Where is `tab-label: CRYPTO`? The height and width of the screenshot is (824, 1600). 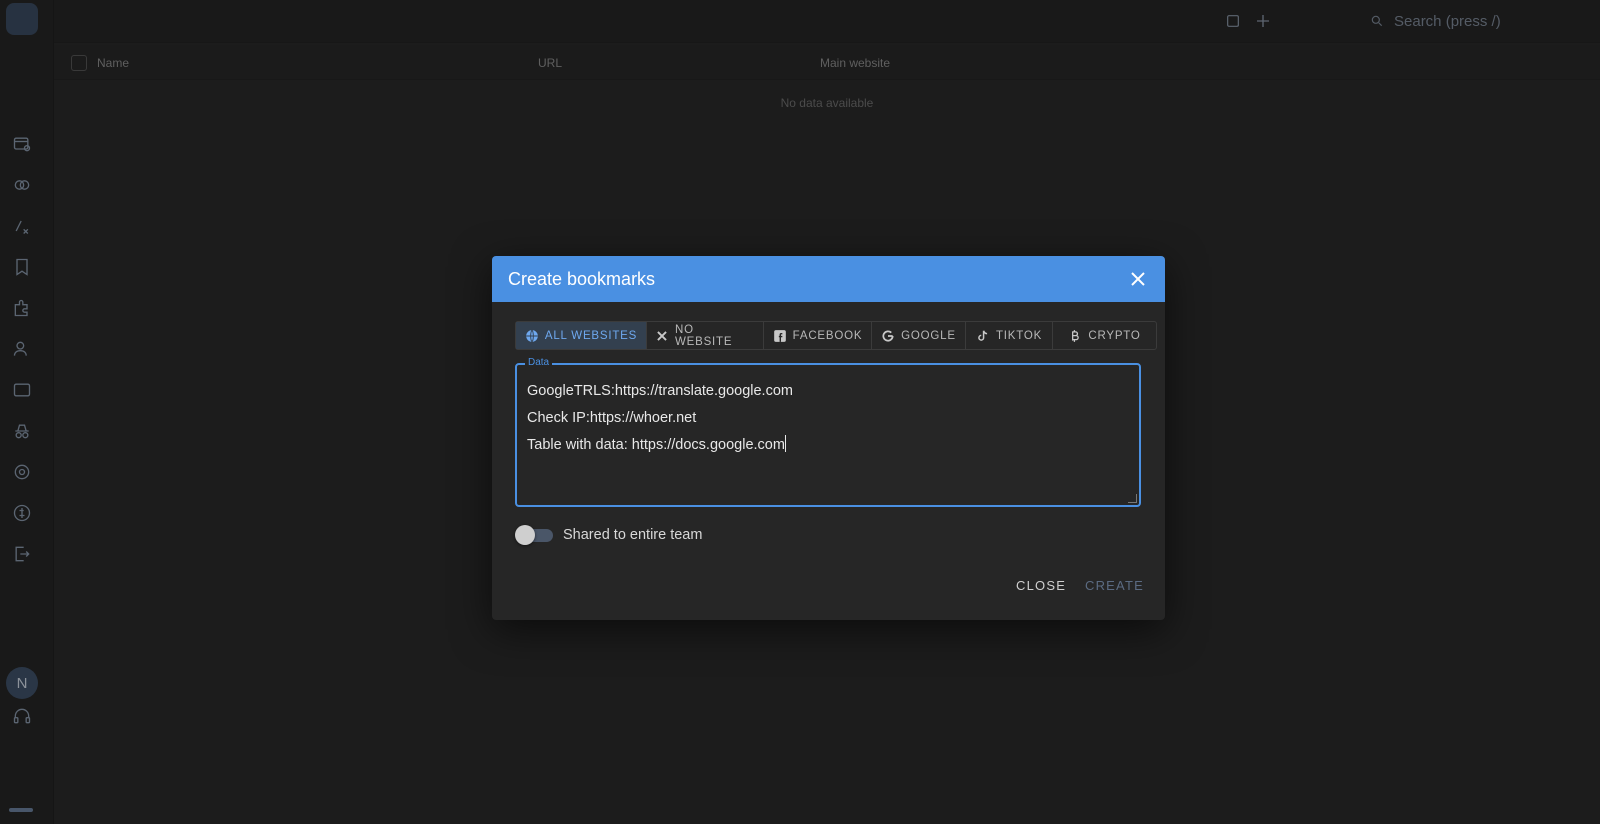 tab-label: CRYPTO is located at coordinates (1114, 335).